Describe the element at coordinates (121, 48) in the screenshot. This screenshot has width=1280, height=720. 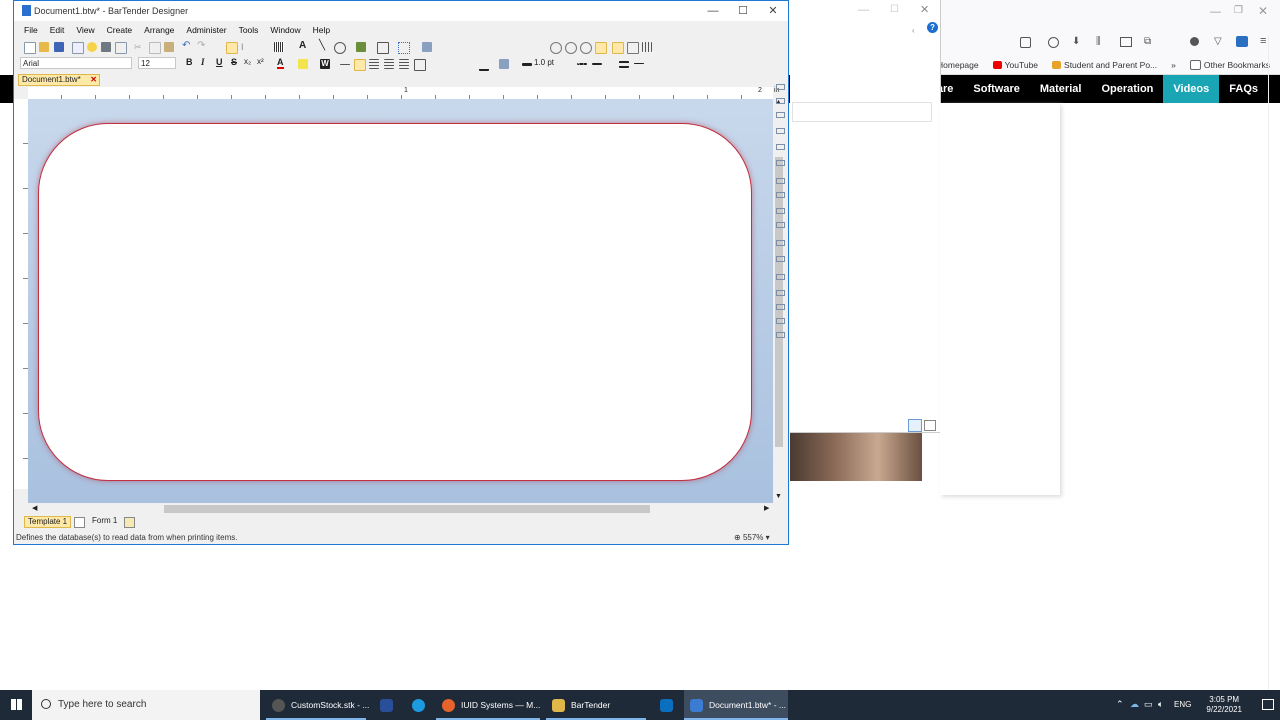
I see `print-preview-icon` at that location.